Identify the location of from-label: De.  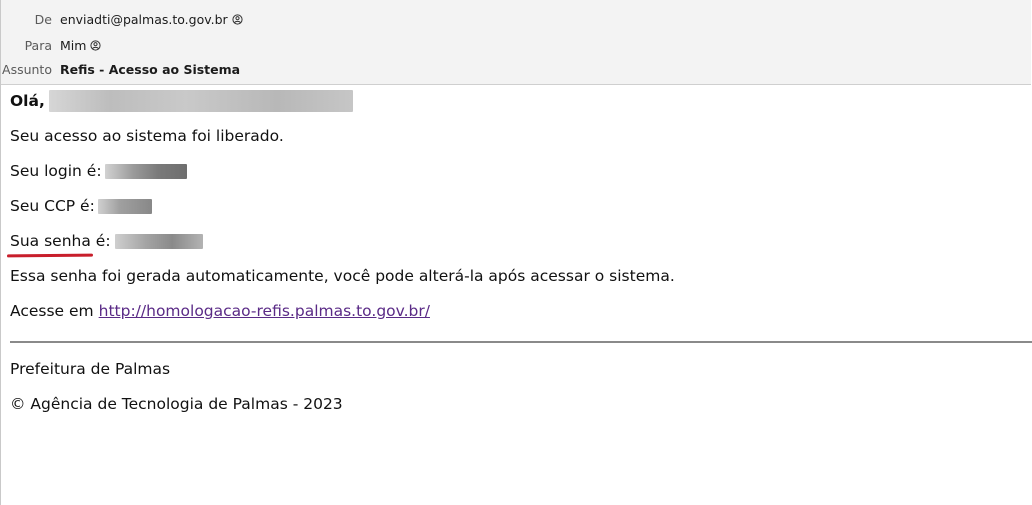
(43, 19).